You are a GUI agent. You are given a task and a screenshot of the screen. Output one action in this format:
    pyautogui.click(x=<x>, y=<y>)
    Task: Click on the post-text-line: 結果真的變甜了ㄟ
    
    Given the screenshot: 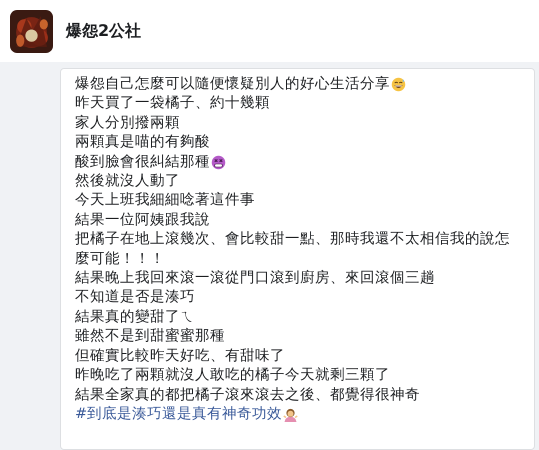 What is the action you would take?
    pyautogui.click(x=135, y=317)
    